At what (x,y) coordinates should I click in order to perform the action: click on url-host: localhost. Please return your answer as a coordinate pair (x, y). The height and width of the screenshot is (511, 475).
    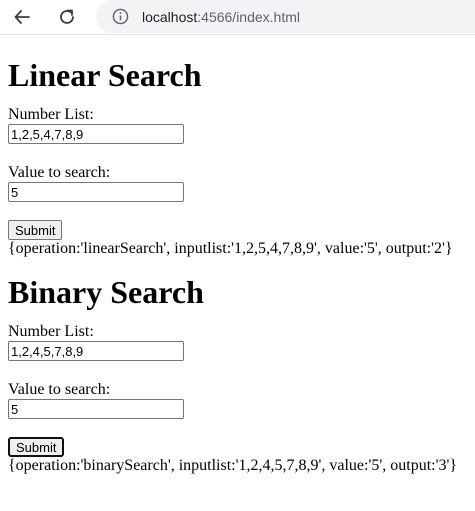
    Looking at the image, I should click on (170, 16).